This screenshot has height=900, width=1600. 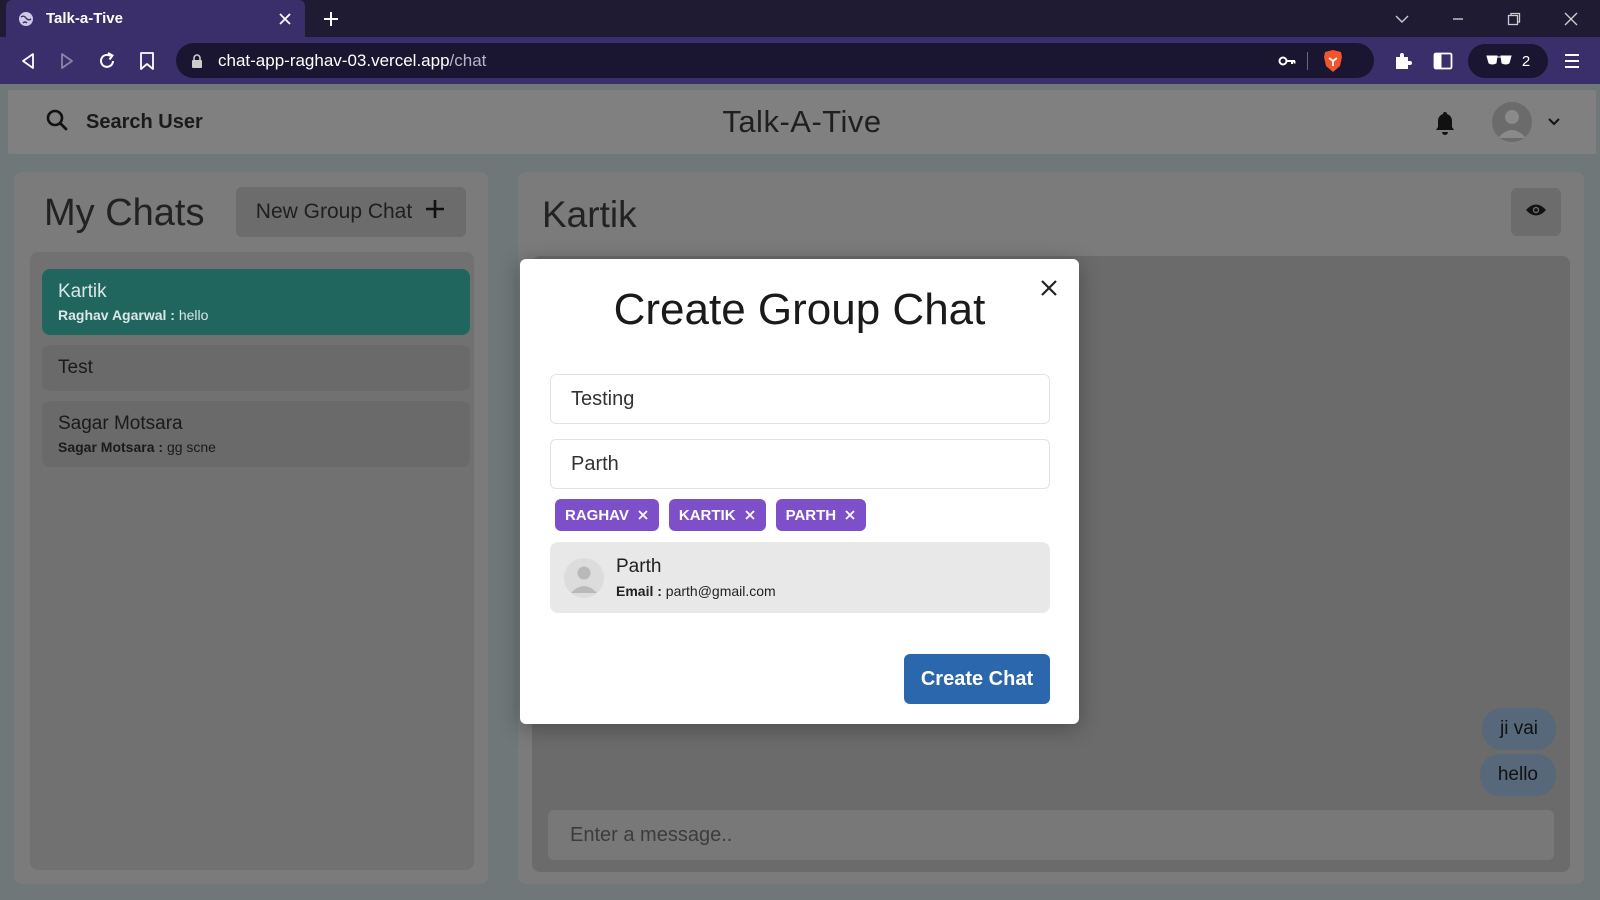 What do you see at coordinates (468, 60) in the screenshot?
I see `url-path: /chat` at bounding box center [468, 60].